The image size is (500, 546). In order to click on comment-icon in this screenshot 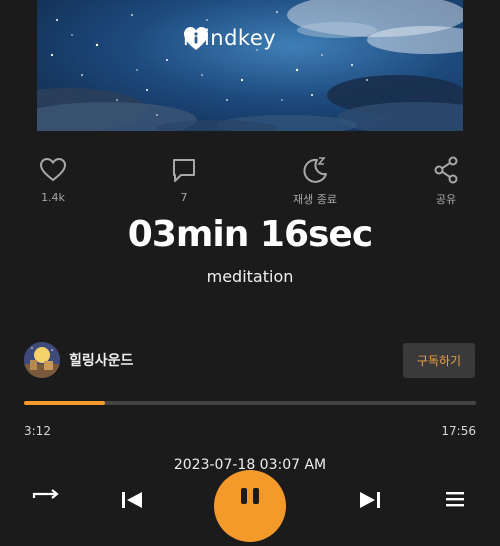, I will do `click(184, 170)`.